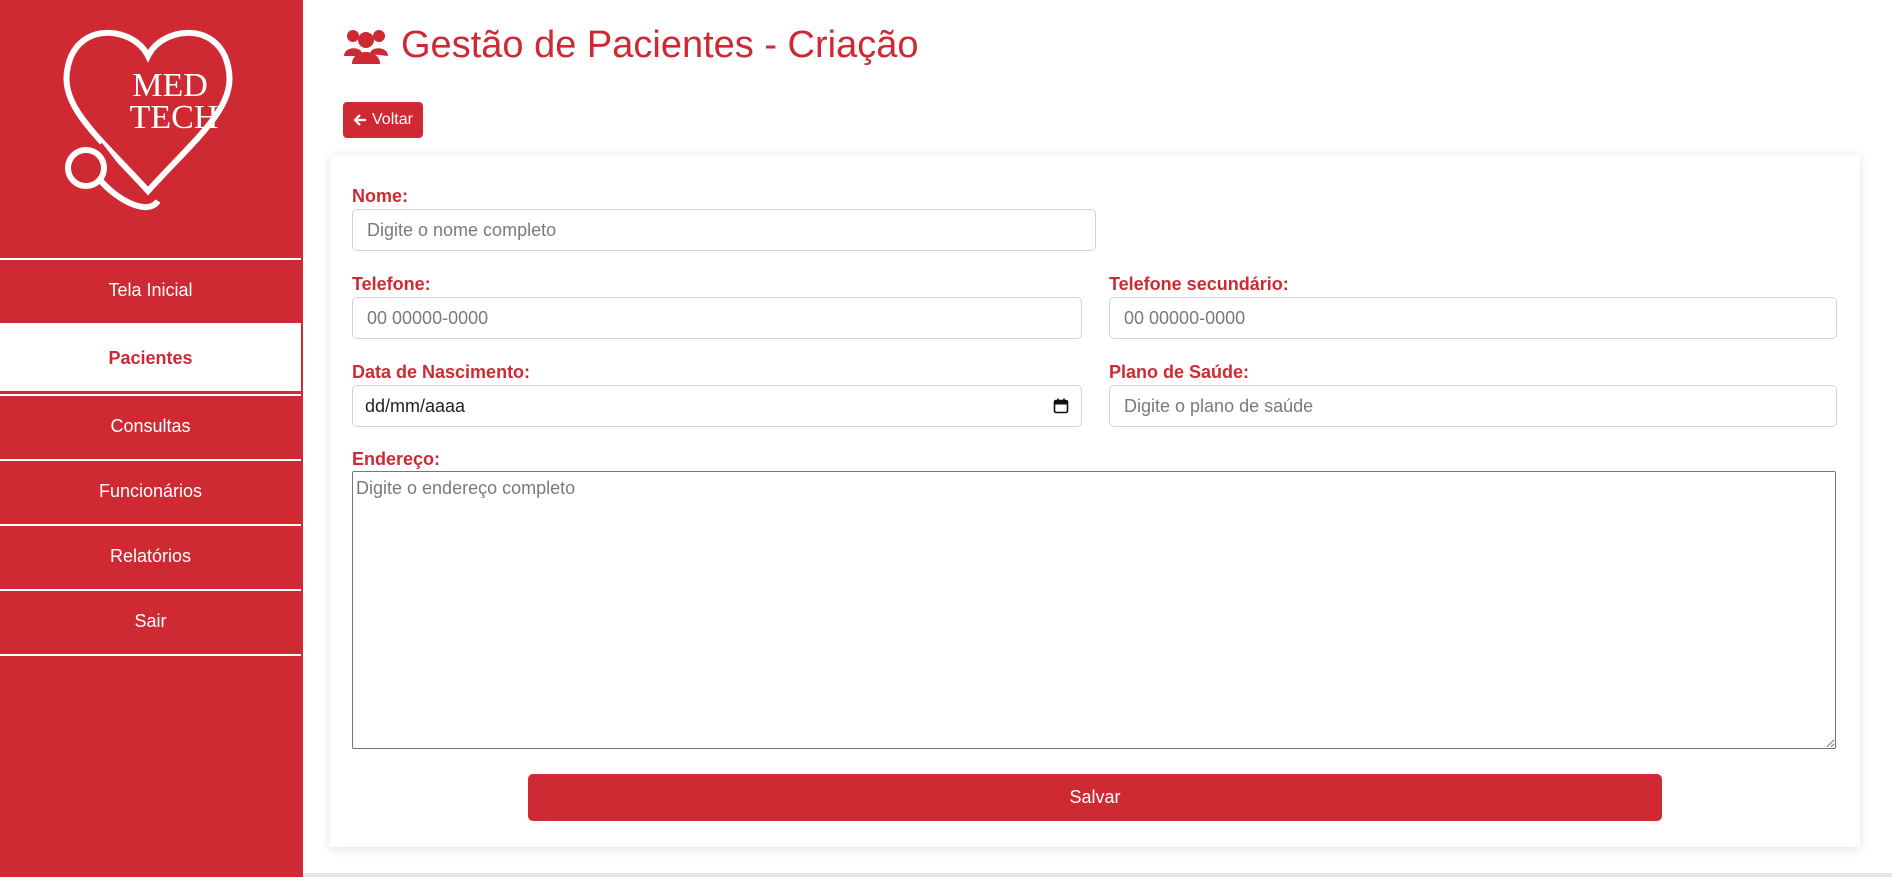 The image size is (1892, 877). I want to click on sidebar-item-label: Funcionários, so click(150, 490).